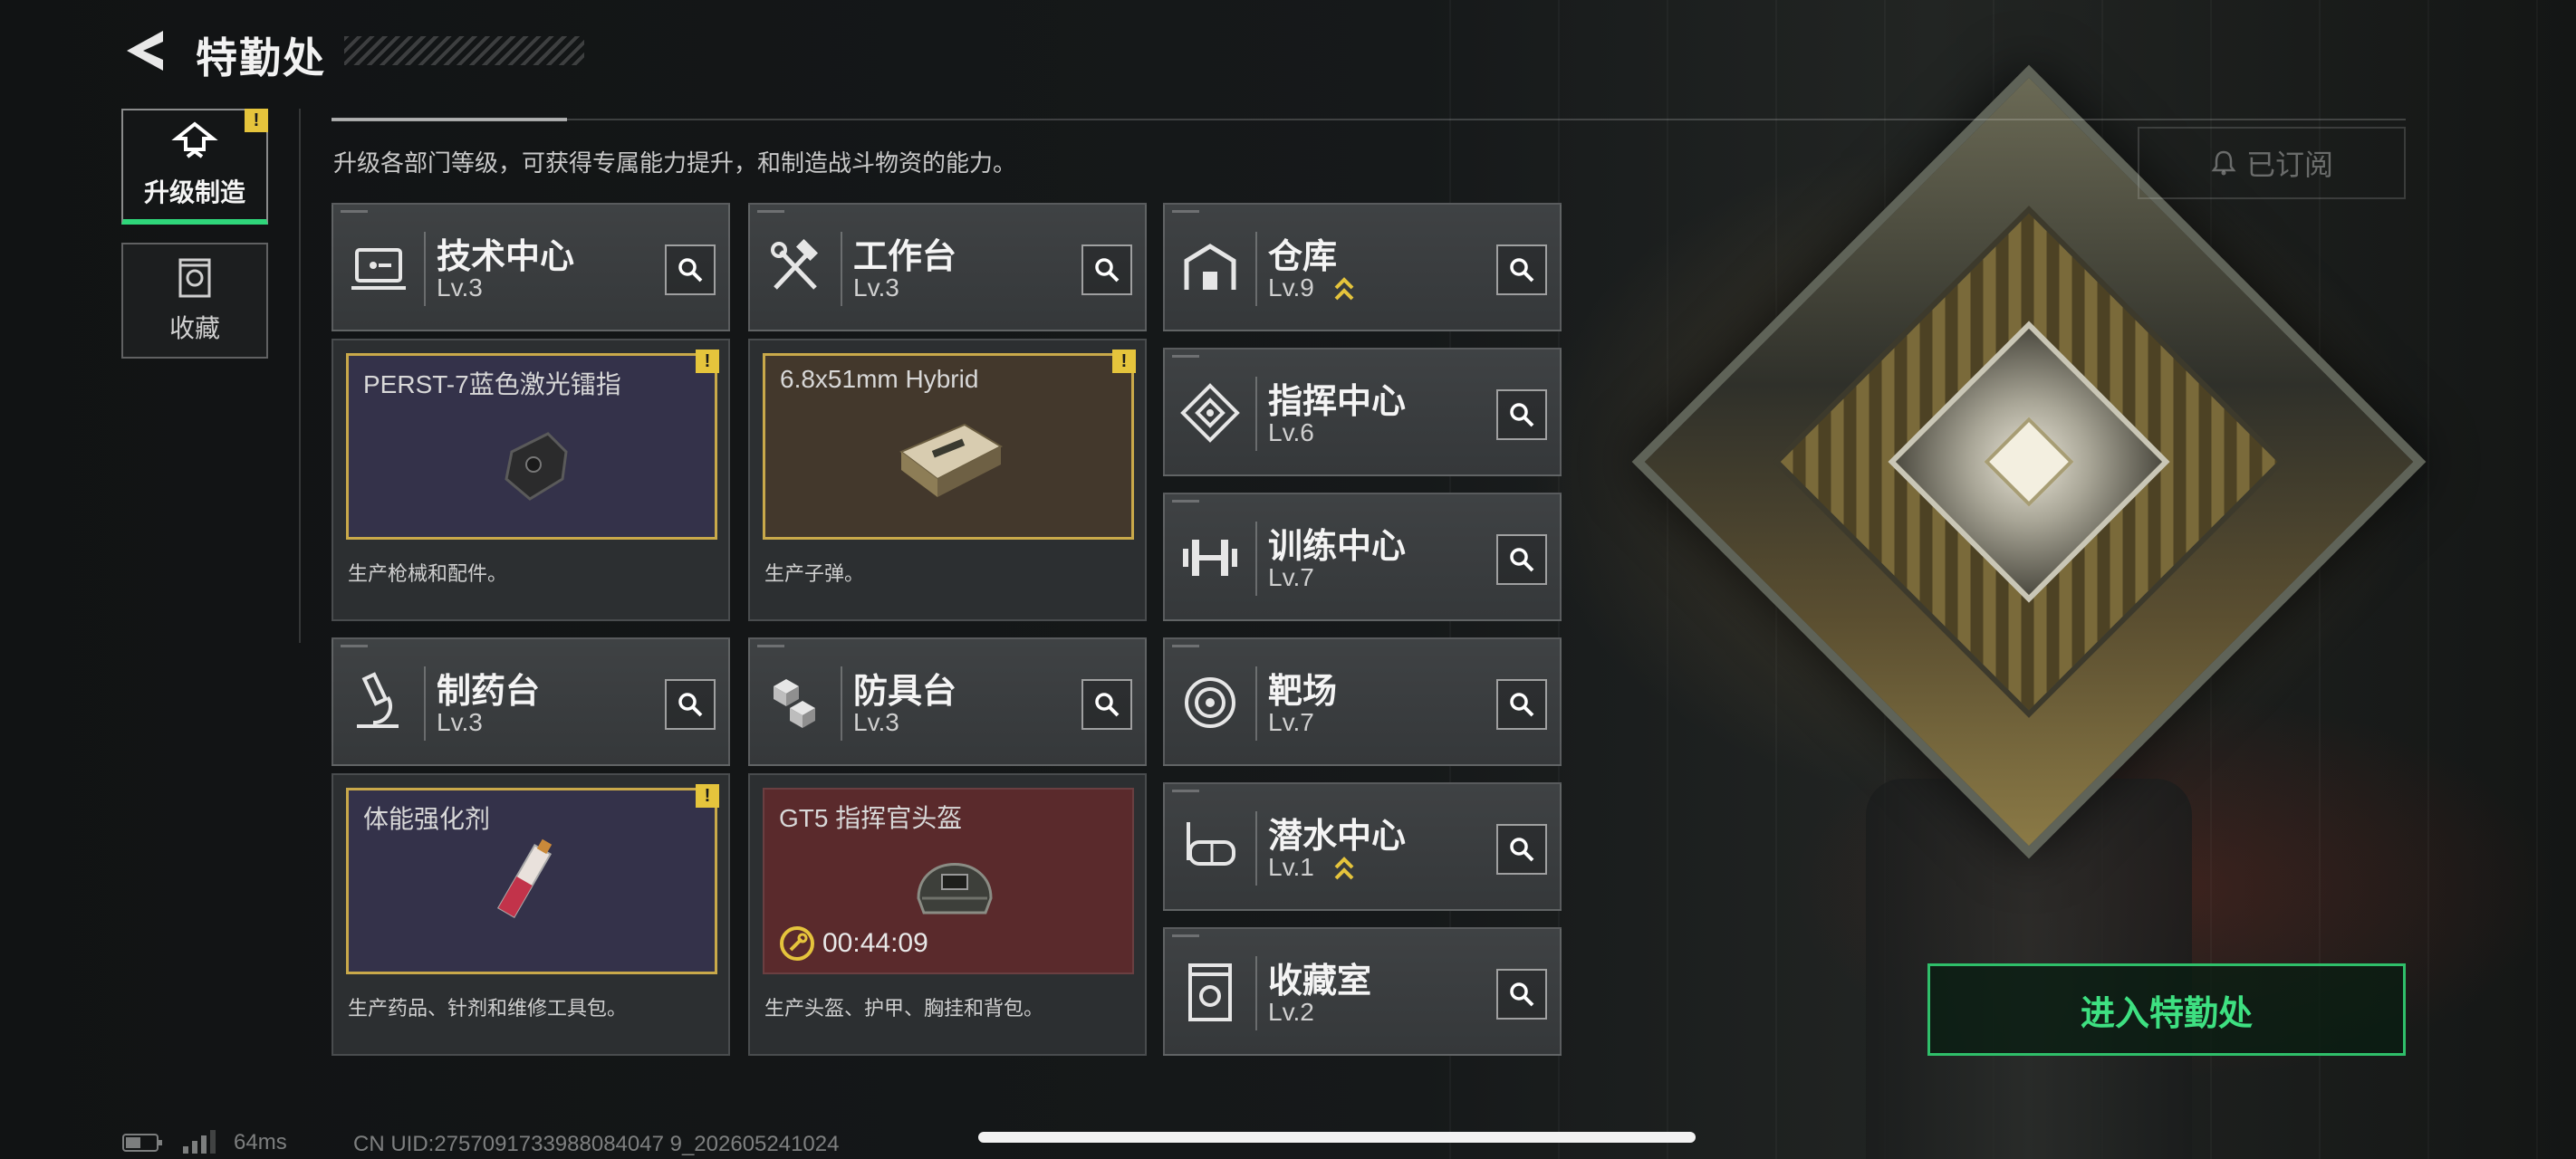 The height and width of the screenshot is (1159, 2576). I want to click on dept-pharmacy: 制药台 Lv.3, so click(531, 701).